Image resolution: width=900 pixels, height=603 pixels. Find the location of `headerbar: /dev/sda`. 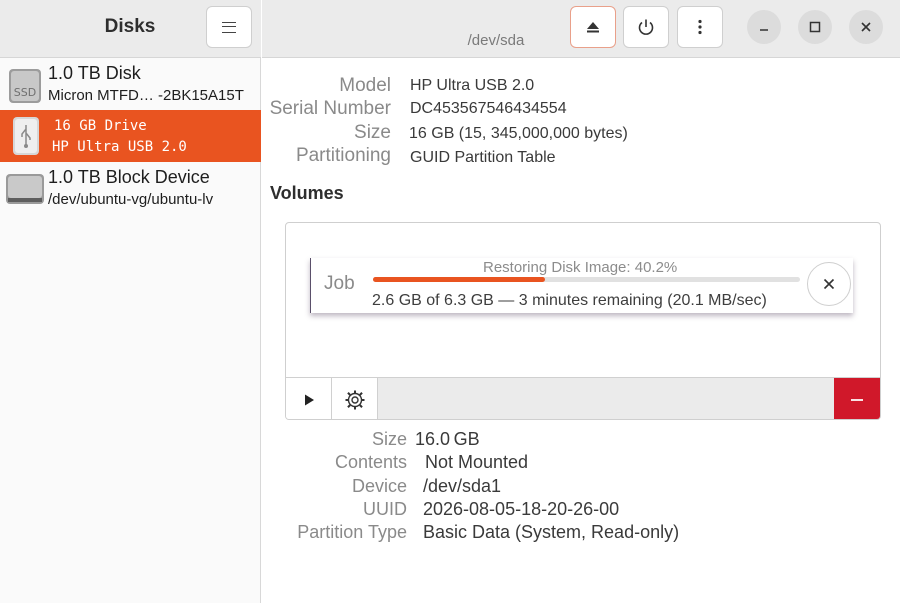

headerbar: /dev/sda is located at coordinates (581, 29).